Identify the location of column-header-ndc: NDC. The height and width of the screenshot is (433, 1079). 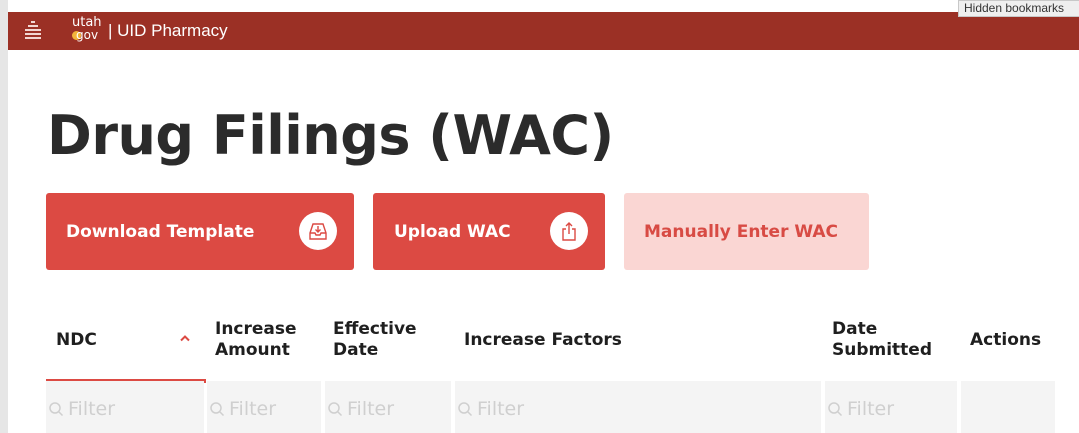
(76, 340).